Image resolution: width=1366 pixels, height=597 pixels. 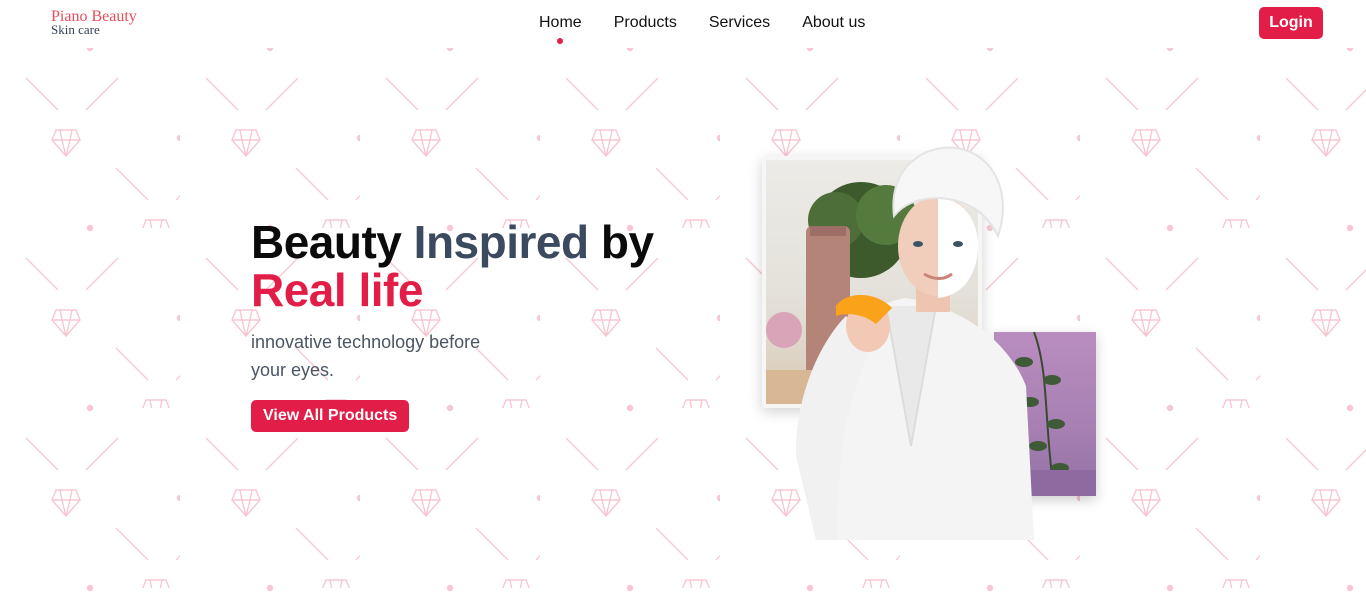 I want to click on hero-title: Beauty Inspired by Real life, so click(x=452, y=266).